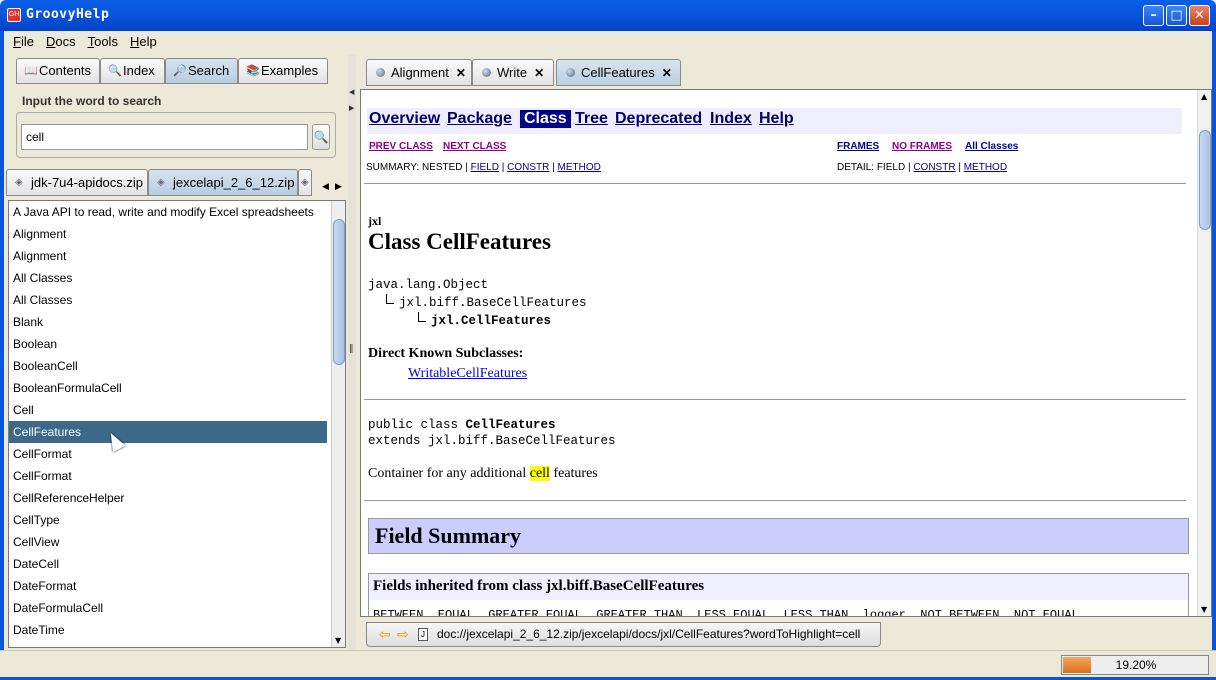 The image size is (1216, 680). Describe the element at coordinates (139, 70) in the screenshot. I see `tab-index-label: Index` at that location.